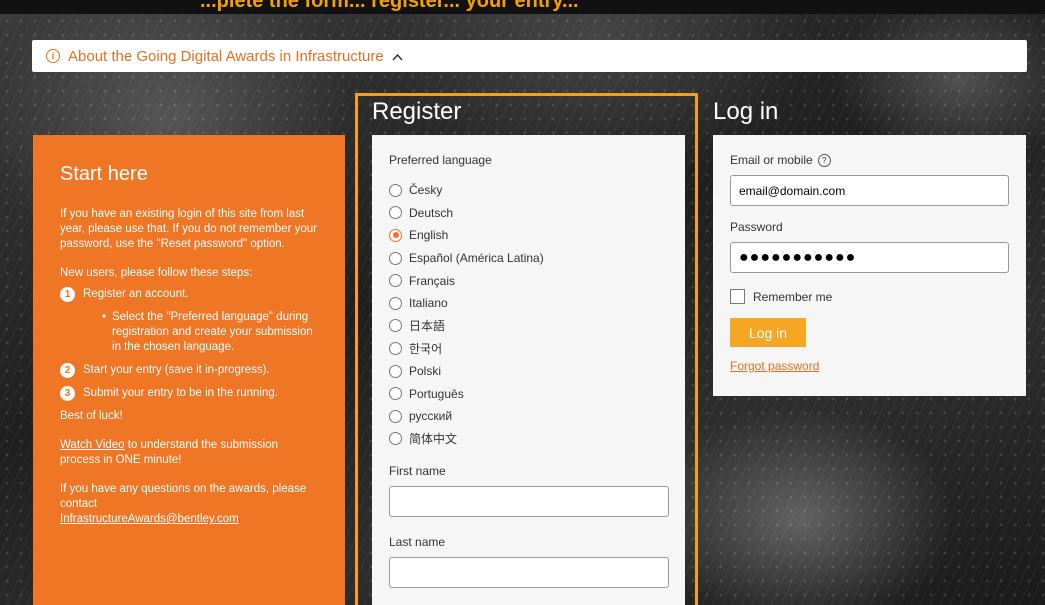 The height and width of the screenshot is (605, 1045). Describe the element at coordinates (529, 502) in the screenshot. I see `first-name-input` at that location.